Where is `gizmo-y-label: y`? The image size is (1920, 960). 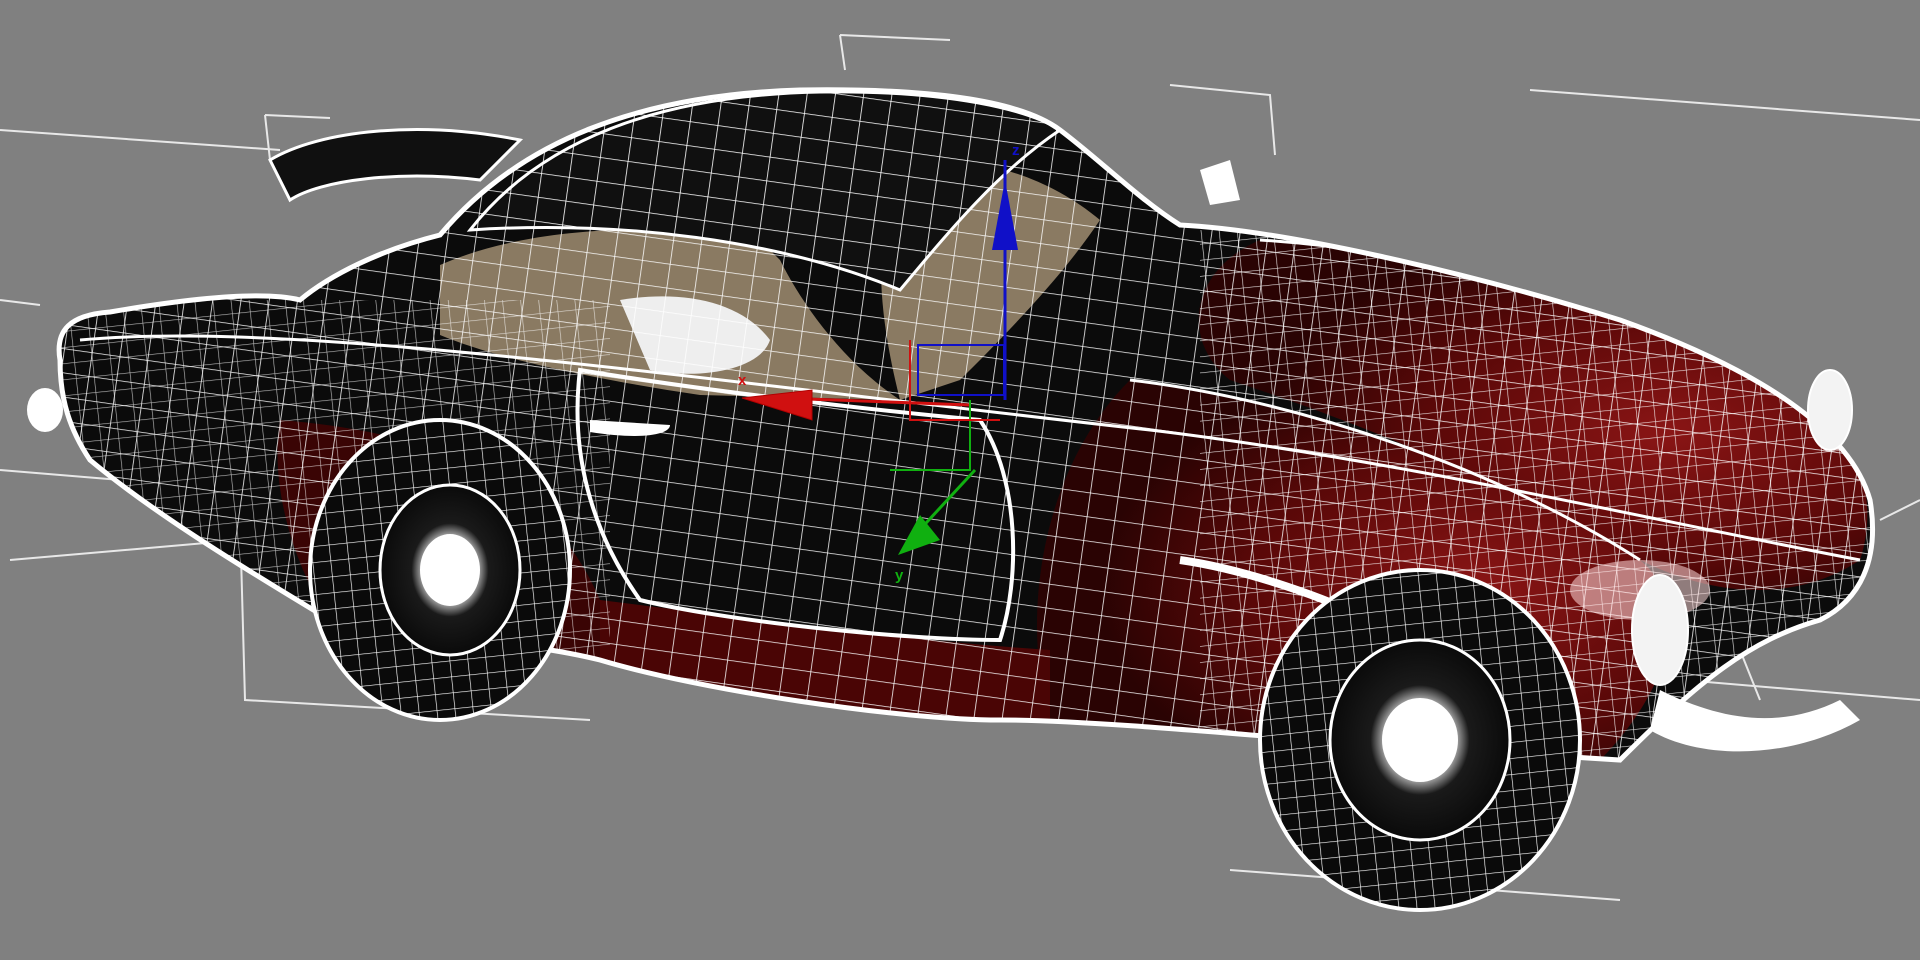
gizmo-y-label: y is located at coordinates (899, 575).